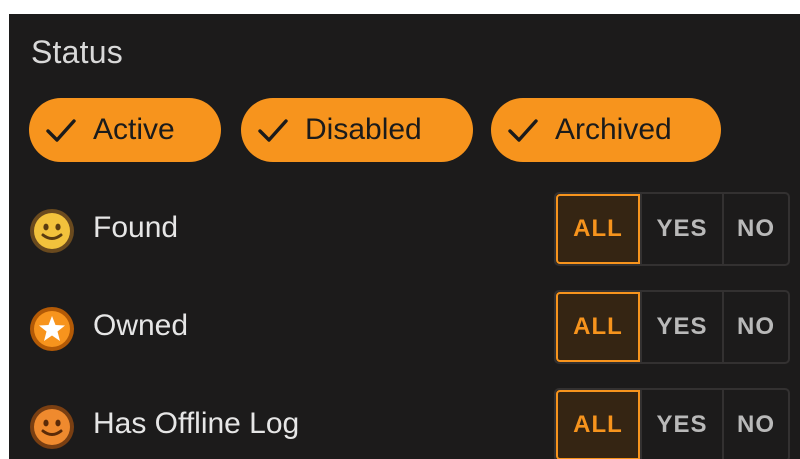 The image size is (800, 459). Describe the element at coordinates (134, 129) in the screenshot. I see `chip-label: Active` at that location.